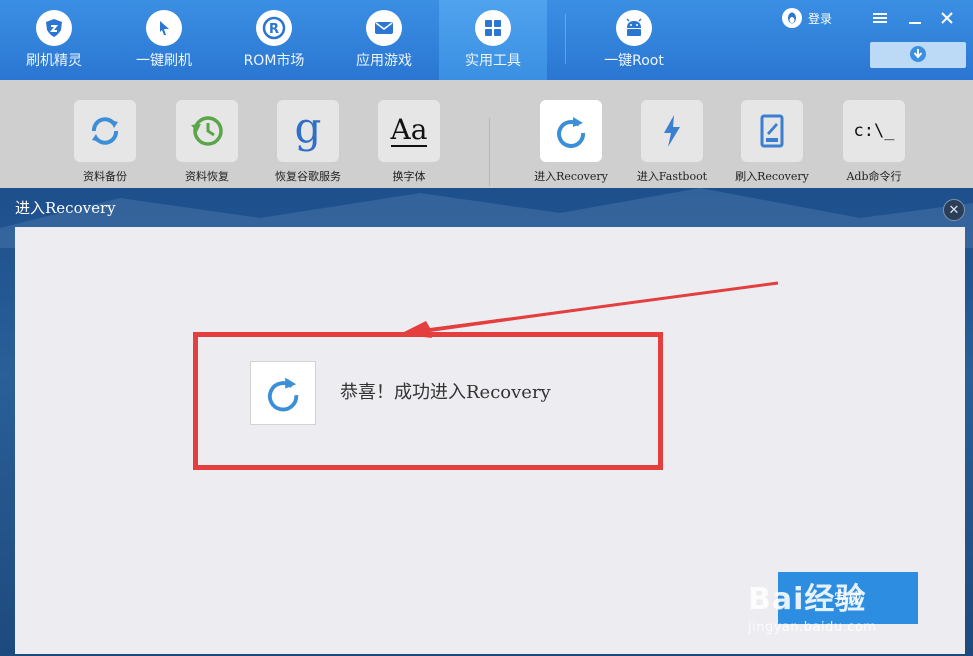  I want to click on watermark-logo: Bai经验, so click(807, 599).